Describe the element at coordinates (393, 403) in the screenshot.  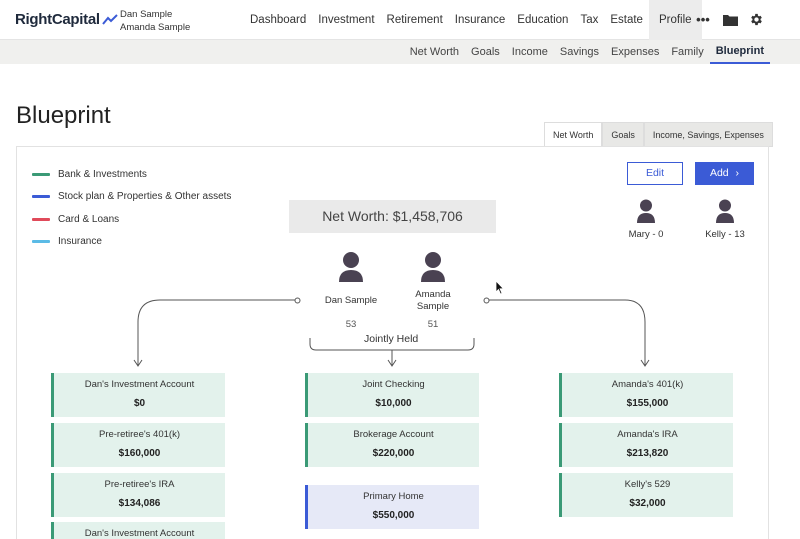
I see `account-value: $10,000` at that location.